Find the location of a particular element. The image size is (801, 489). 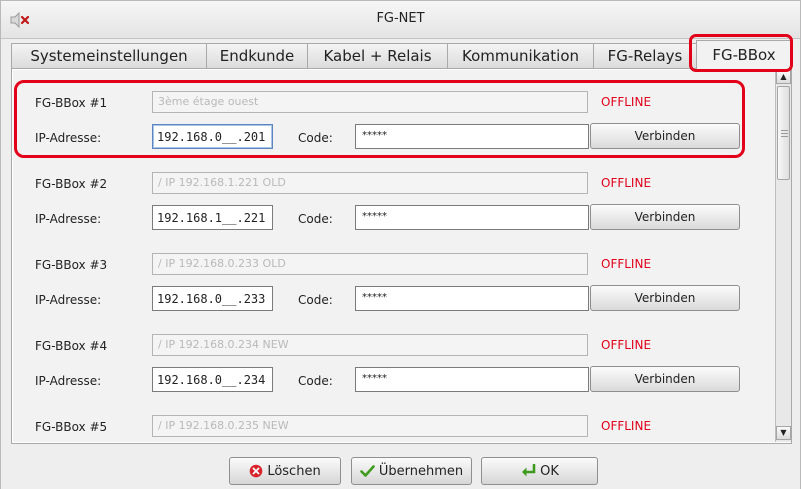

apply-label: Übernehmen is located at coordinates (421, 471).